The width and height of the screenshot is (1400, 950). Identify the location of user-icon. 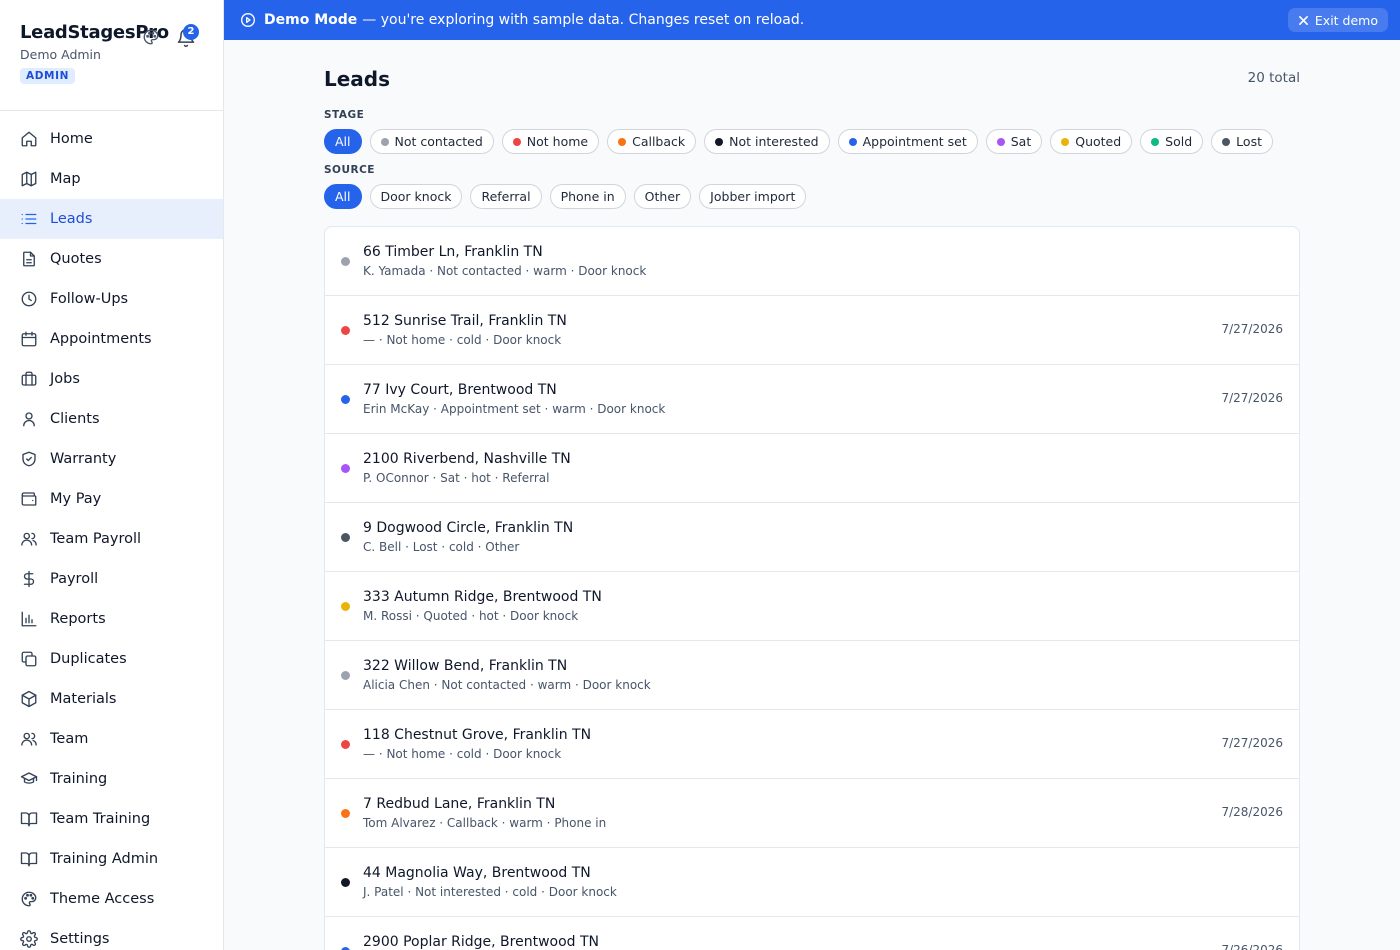
(29, 419).